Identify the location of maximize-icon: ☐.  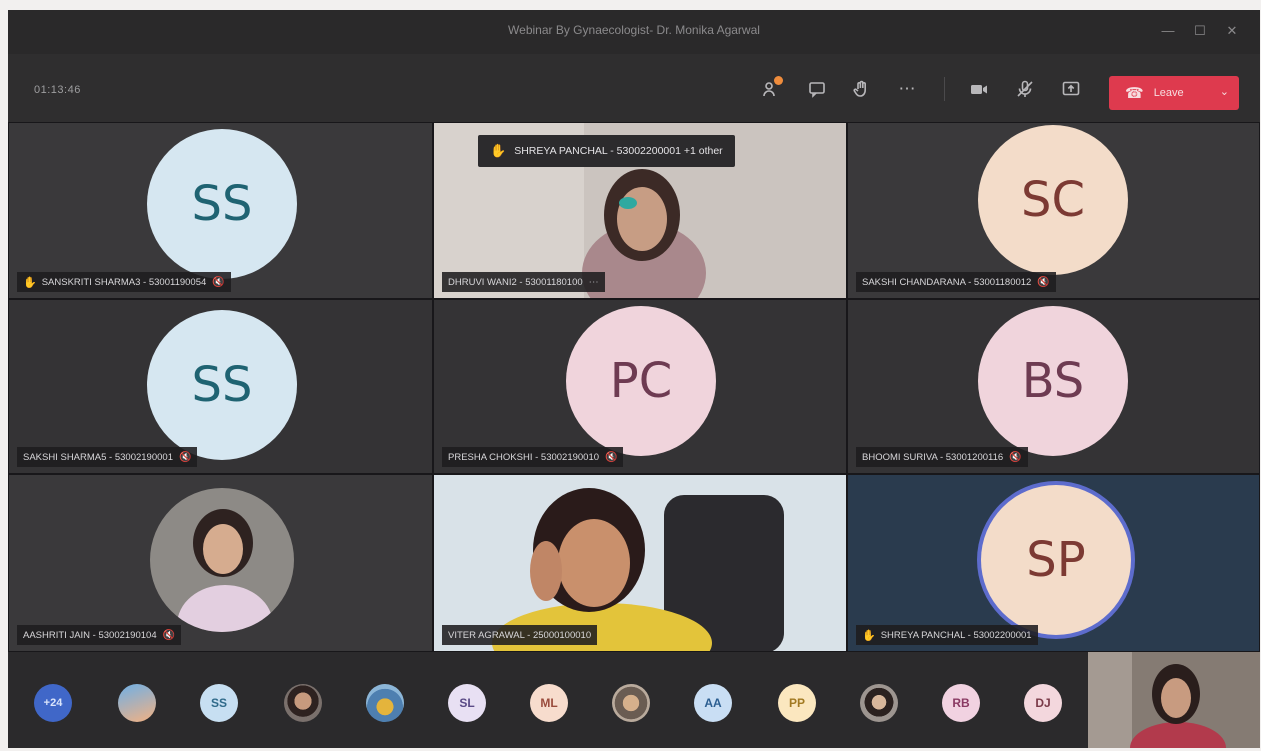
(1200, 31).